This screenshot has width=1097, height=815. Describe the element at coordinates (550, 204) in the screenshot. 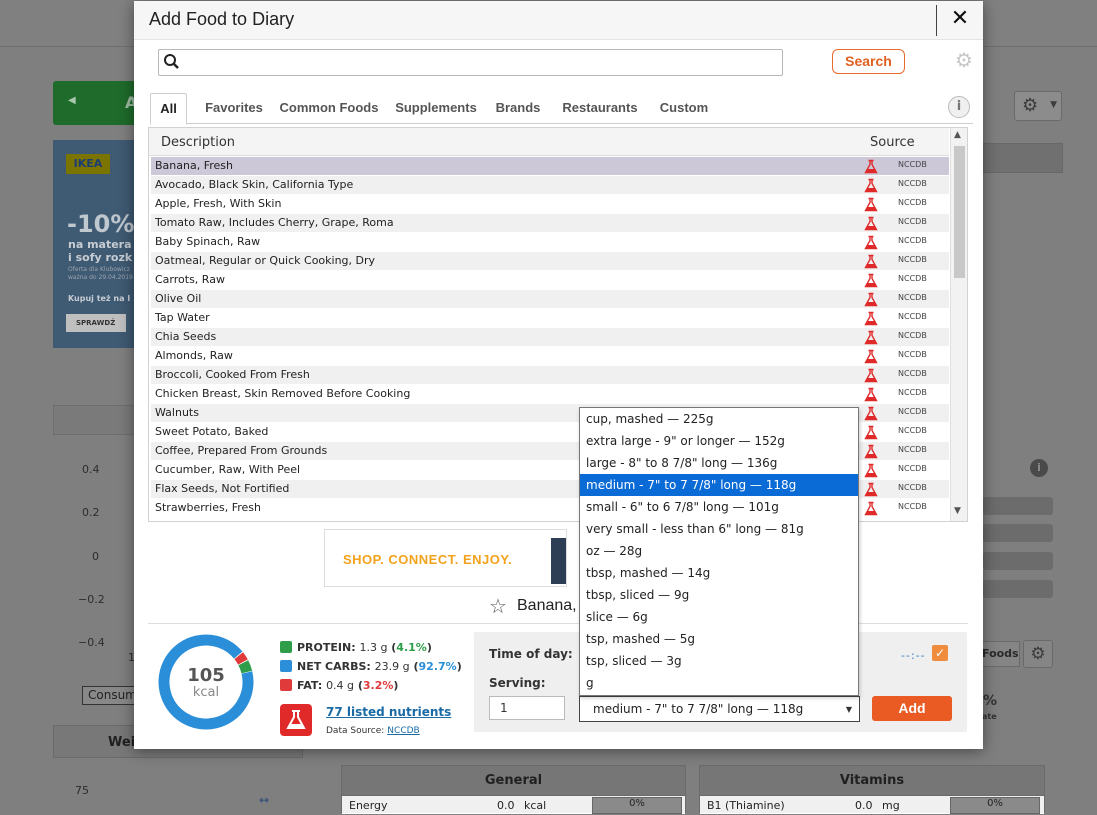

I see `table-row: Apple, Fresh, With Skin NCCDB` at that location.